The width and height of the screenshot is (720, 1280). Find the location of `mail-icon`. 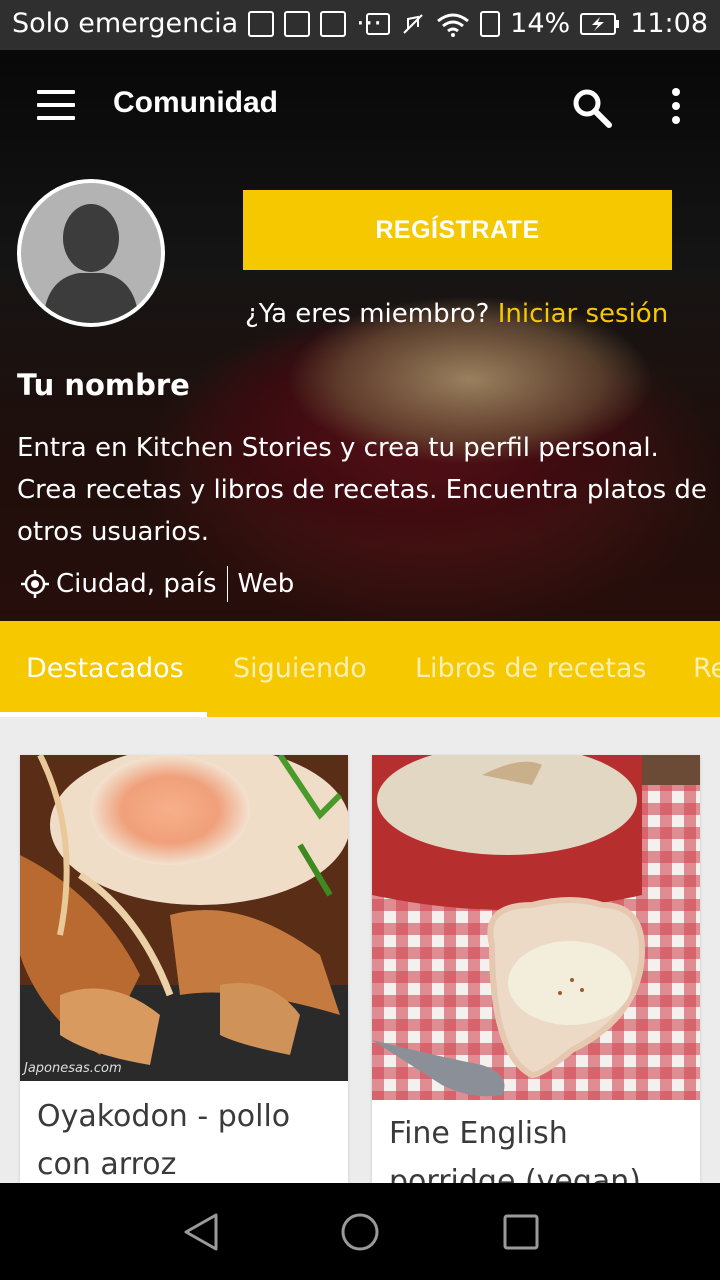

mail-icon is located at coordinates (333, 23).